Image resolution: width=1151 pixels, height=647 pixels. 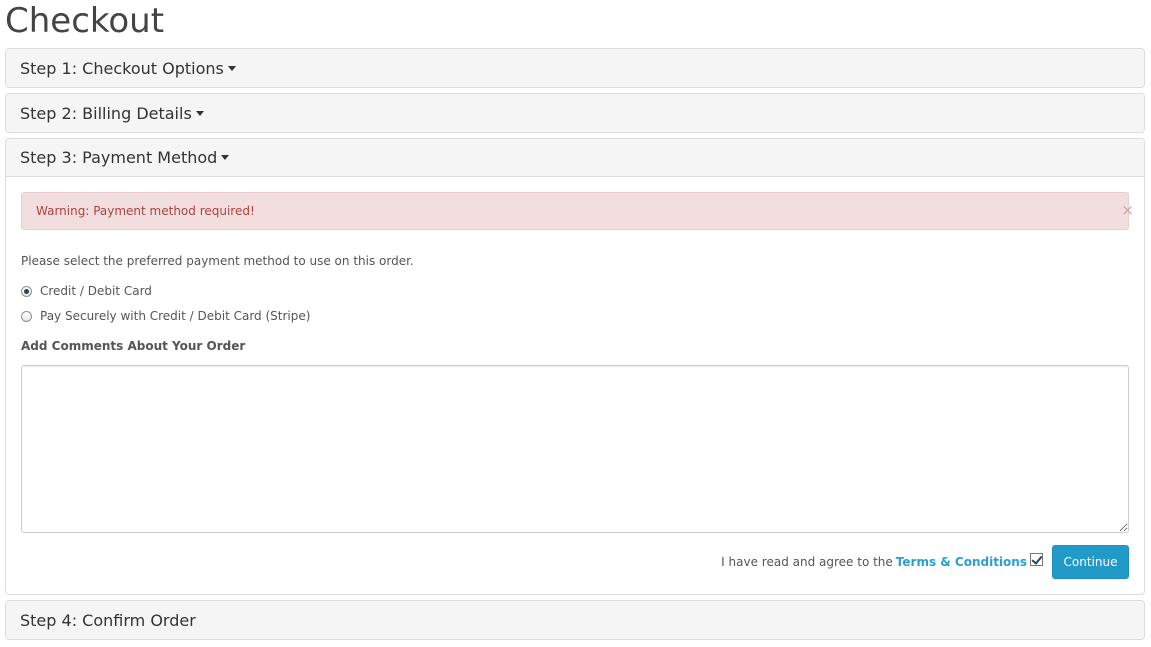 I want to click on step-1-heading: Step 1: Checkout Options, so click(x=575, y=68).